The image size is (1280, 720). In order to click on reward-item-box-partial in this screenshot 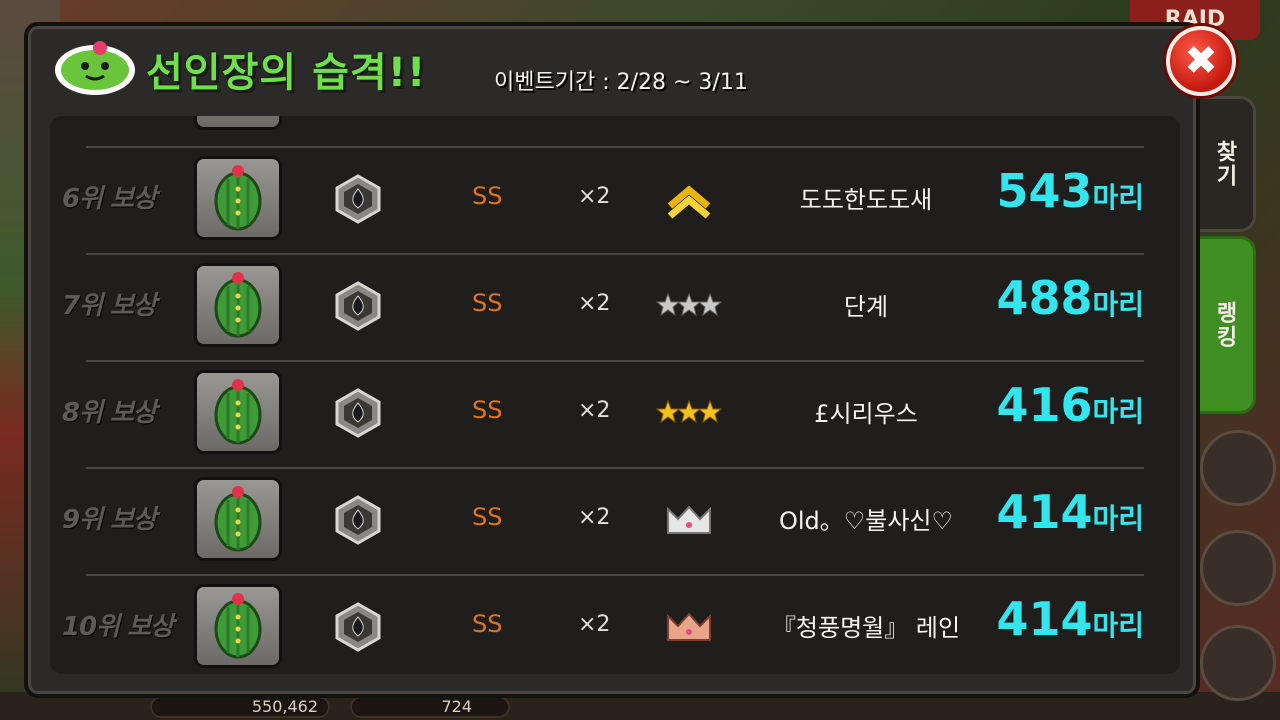, I will do `click(238, 123)`.